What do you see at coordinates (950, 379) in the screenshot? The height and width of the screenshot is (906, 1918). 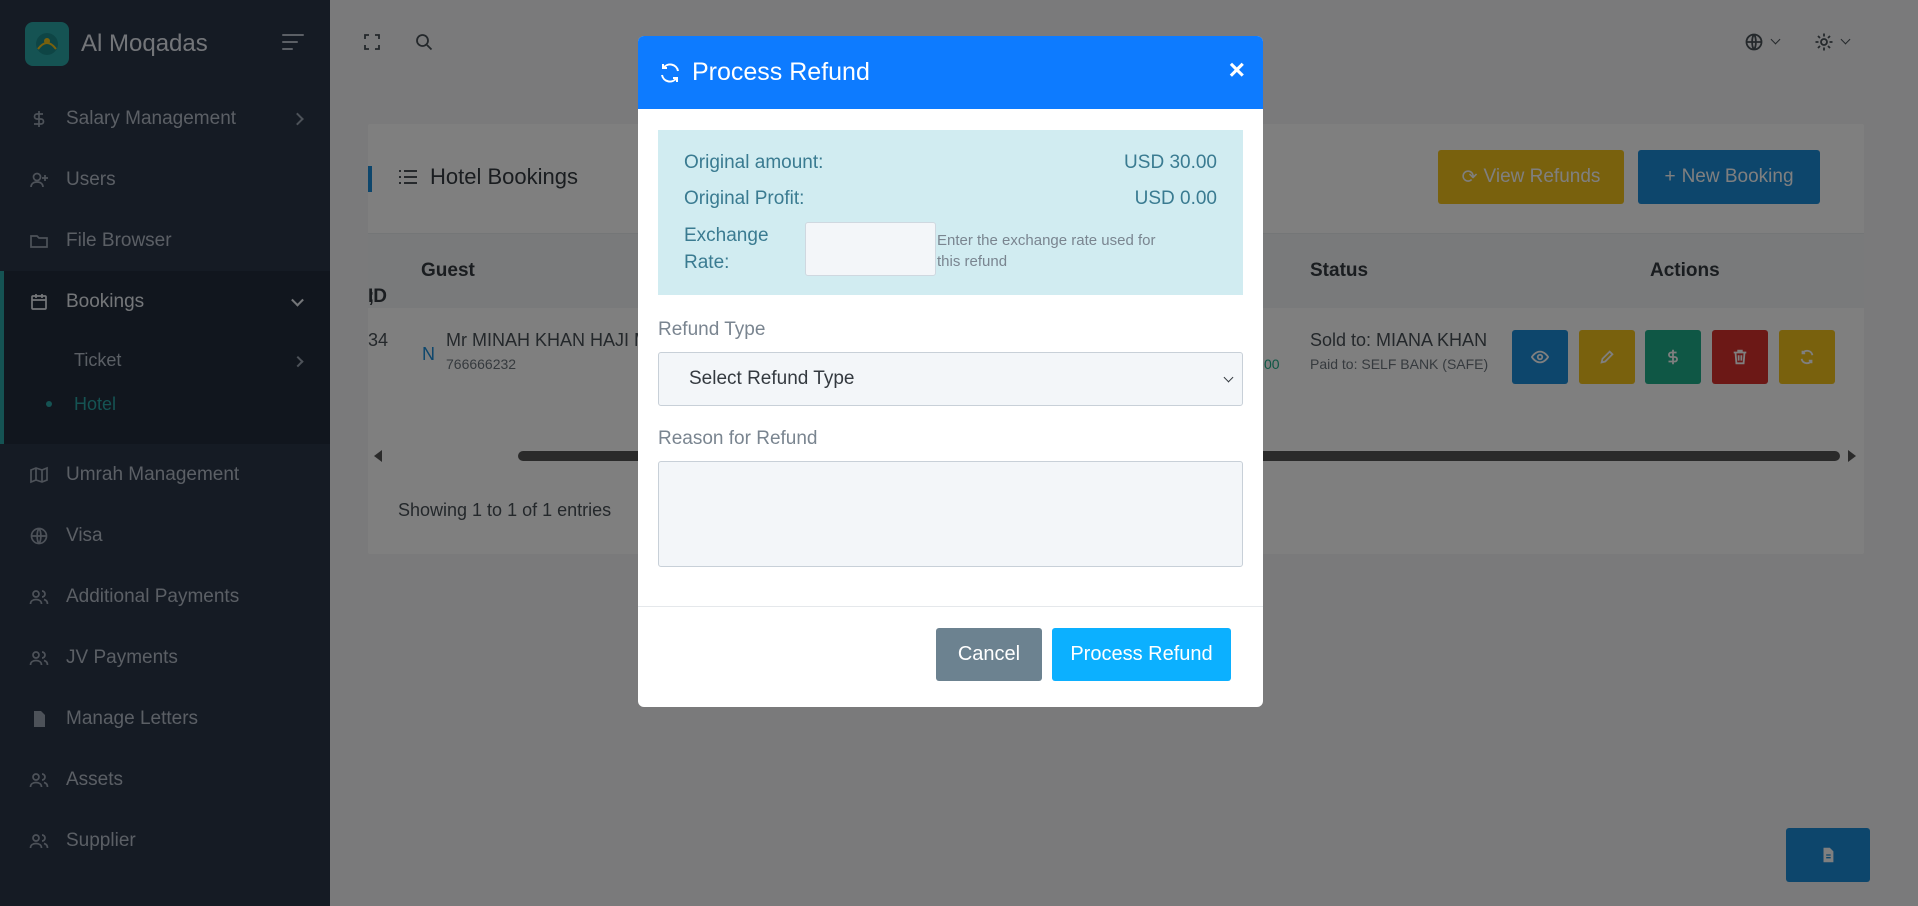 I see `refund-type-select: Select Refund Type` at bounding box center [950, 379].